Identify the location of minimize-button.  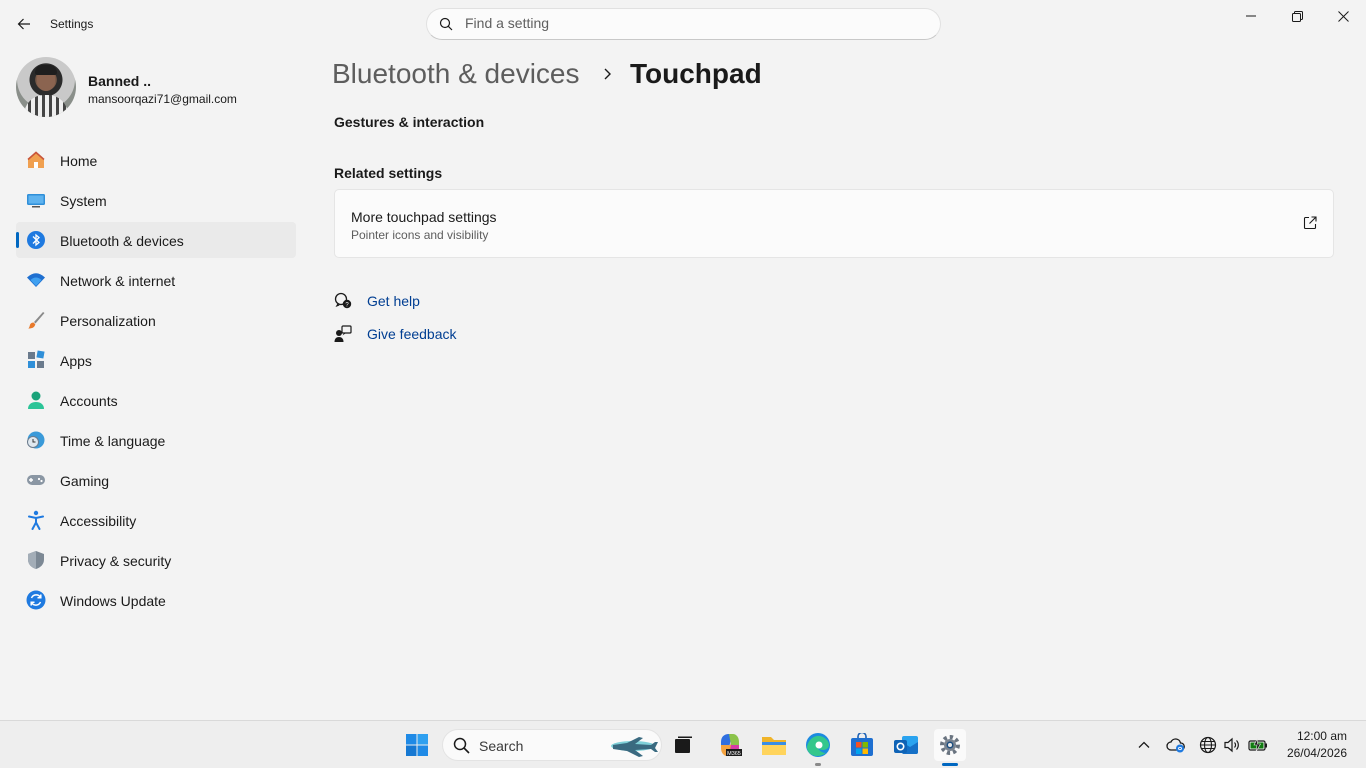
(1251, 16).